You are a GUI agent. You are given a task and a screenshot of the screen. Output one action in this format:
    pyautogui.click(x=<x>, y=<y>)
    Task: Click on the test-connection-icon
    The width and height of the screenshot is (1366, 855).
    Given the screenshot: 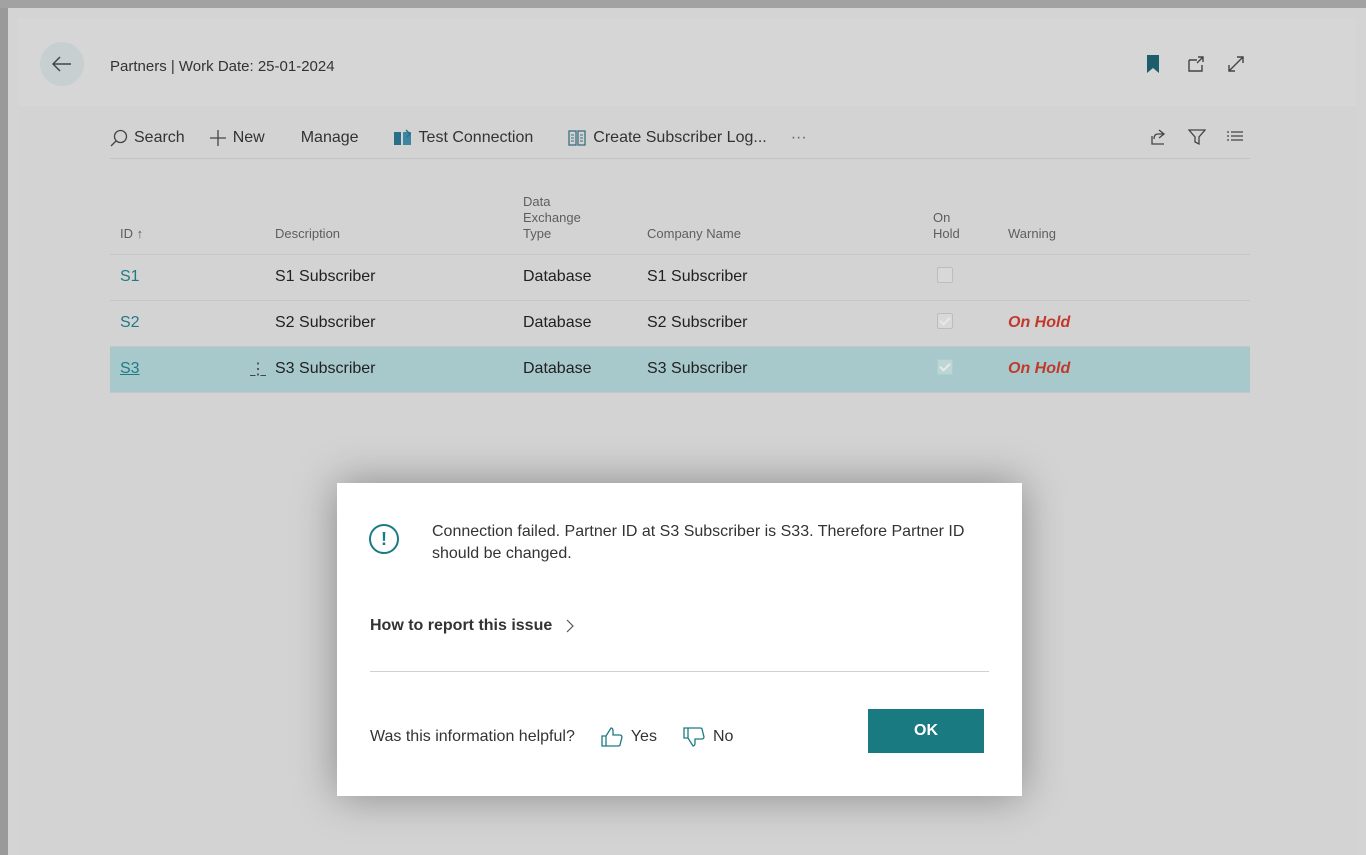 What is the action you would take?
    pyautogui.click(x=402, y=137)
    